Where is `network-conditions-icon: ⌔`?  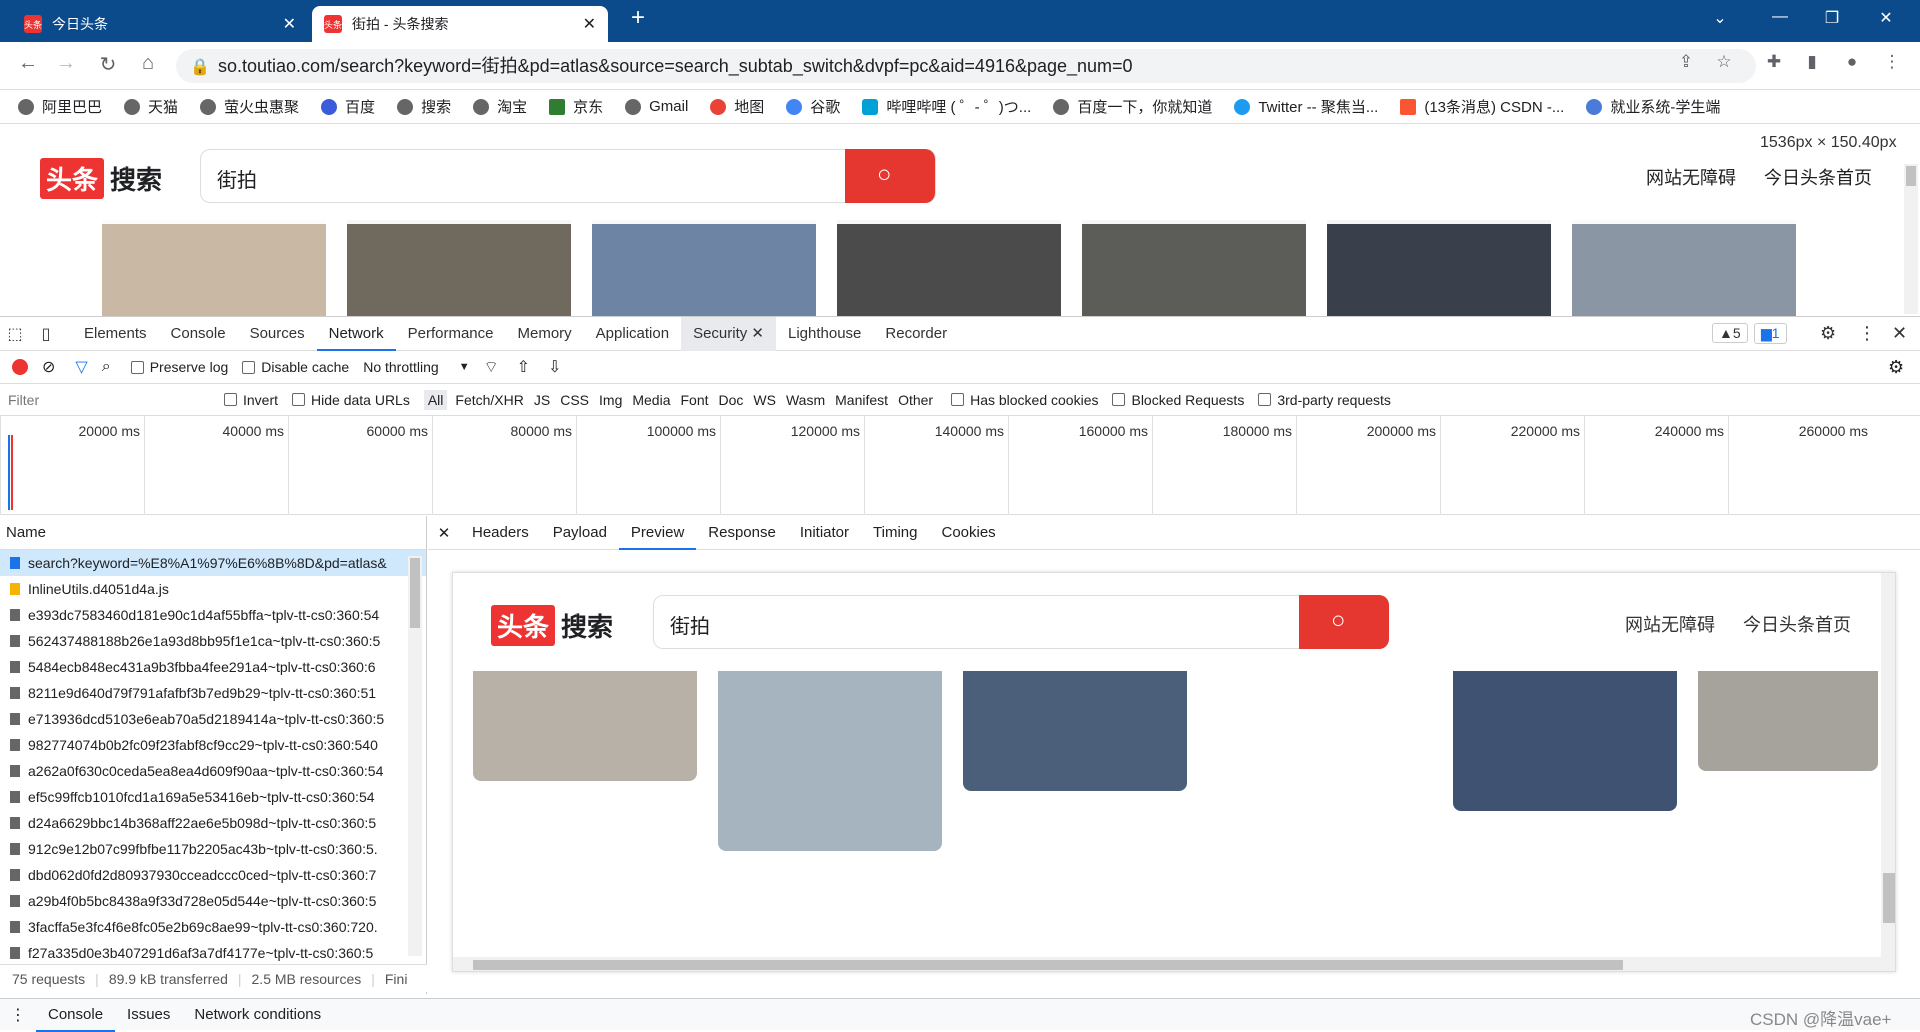
network-conditions-icon: ⌔ is located at coordinates (491, 367).